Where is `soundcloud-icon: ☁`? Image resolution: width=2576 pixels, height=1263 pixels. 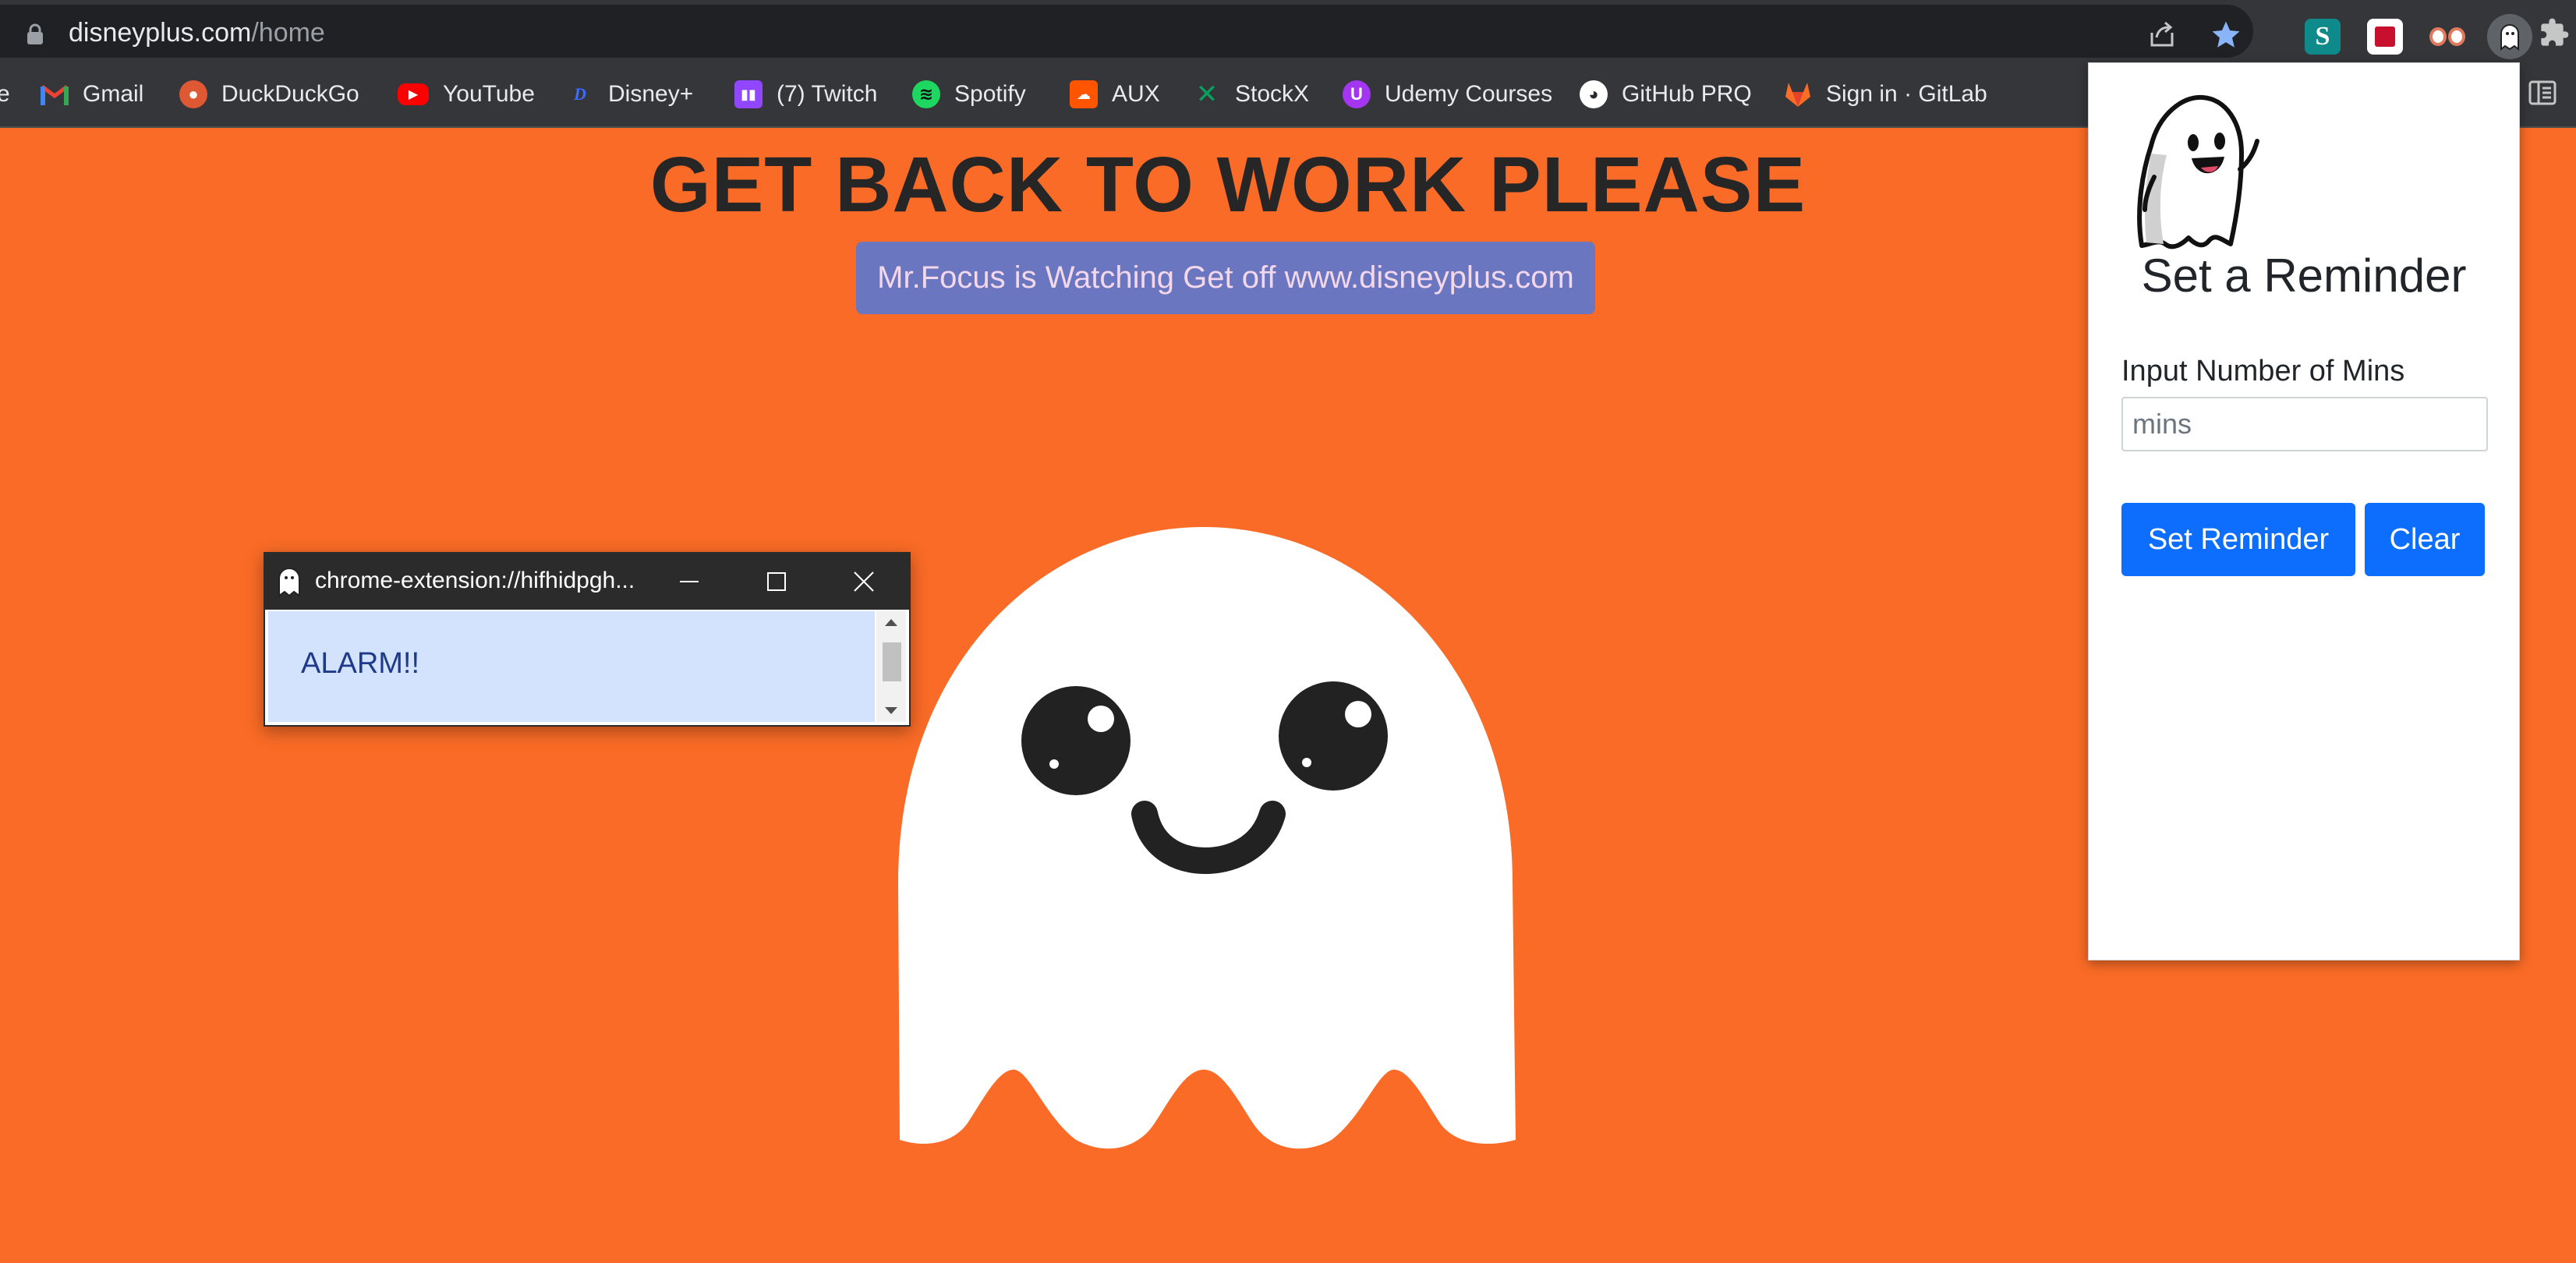 soundcloud-icon: ☁ is located at coordinates (1084, 94).